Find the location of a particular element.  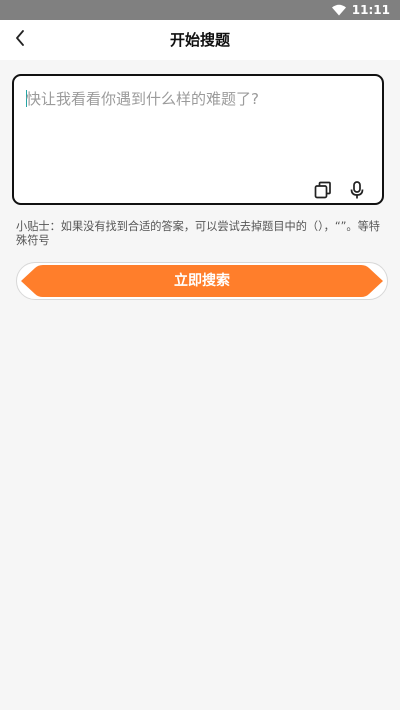

nav-bar: 开始搜题 is located at coordinates (200, 40).